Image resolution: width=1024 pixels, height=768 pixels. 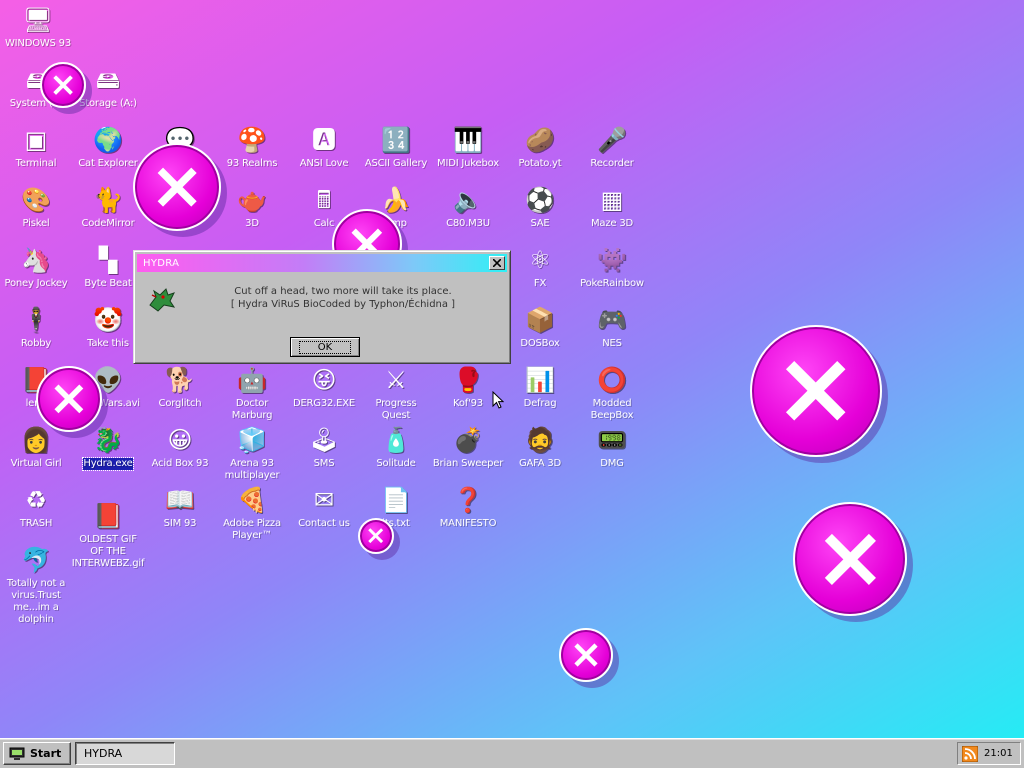 I want to click on acid-box-93-shortcut: 😀 Acid Box 93, so click(x=180, y=453).